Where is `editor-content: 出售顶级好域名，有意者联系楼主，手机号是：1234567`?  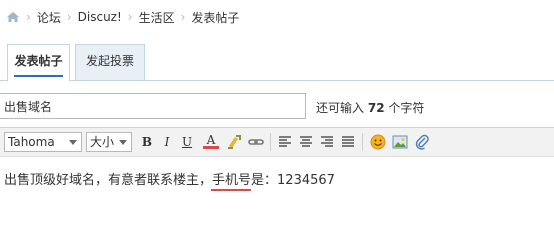 editor-content: 出售顶级好域名，有意者联系楼主，手机号是：1234567 is located at coordinates (169, 180).